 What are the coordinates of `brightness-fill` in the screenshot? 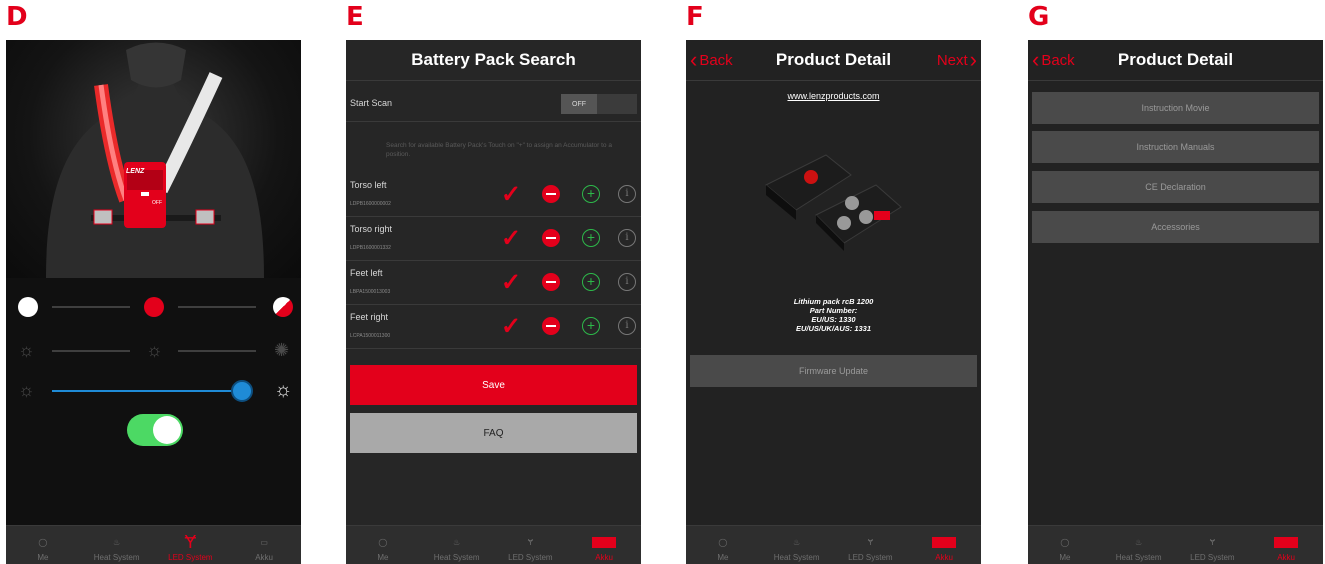 It's located at (147, 391).